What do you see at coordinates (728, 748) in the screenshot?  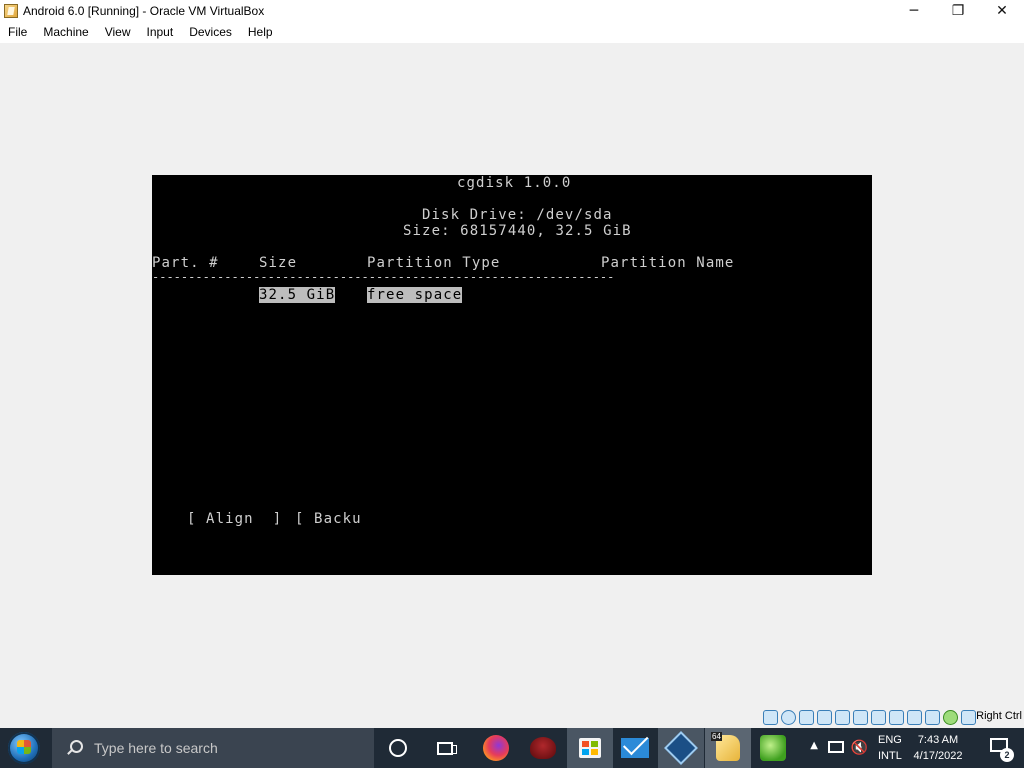 I see `virtualbox-vm-button: 64` at bounding box center [728, 748].